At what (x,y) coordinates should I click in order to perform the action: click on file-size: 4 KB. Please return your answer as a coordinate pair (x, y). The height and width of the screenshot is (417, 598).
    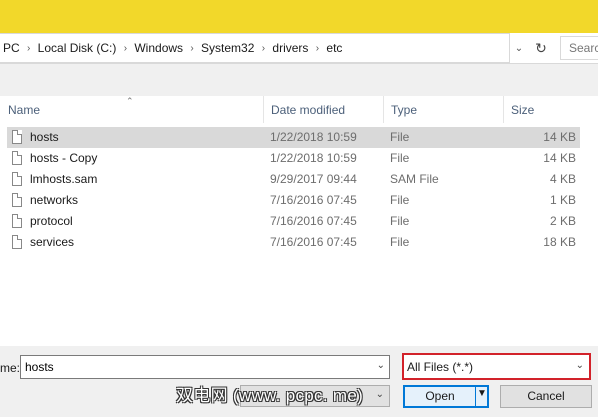
    Looking at the image, I should click on (562, 179).